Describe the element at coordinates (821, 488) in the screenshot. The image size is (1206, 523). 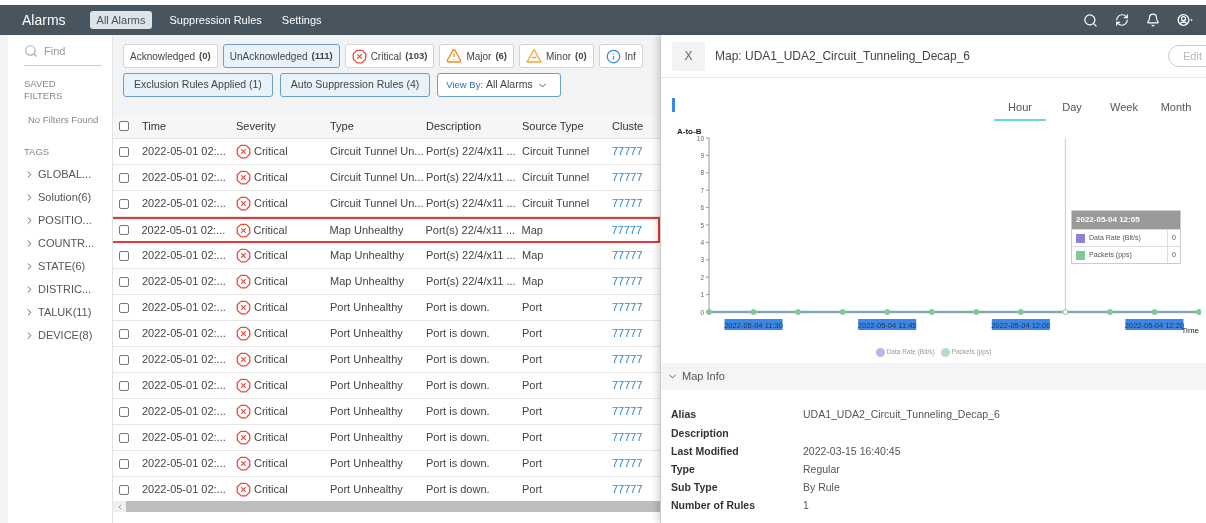
I see `property-value: By Rule` at that location.